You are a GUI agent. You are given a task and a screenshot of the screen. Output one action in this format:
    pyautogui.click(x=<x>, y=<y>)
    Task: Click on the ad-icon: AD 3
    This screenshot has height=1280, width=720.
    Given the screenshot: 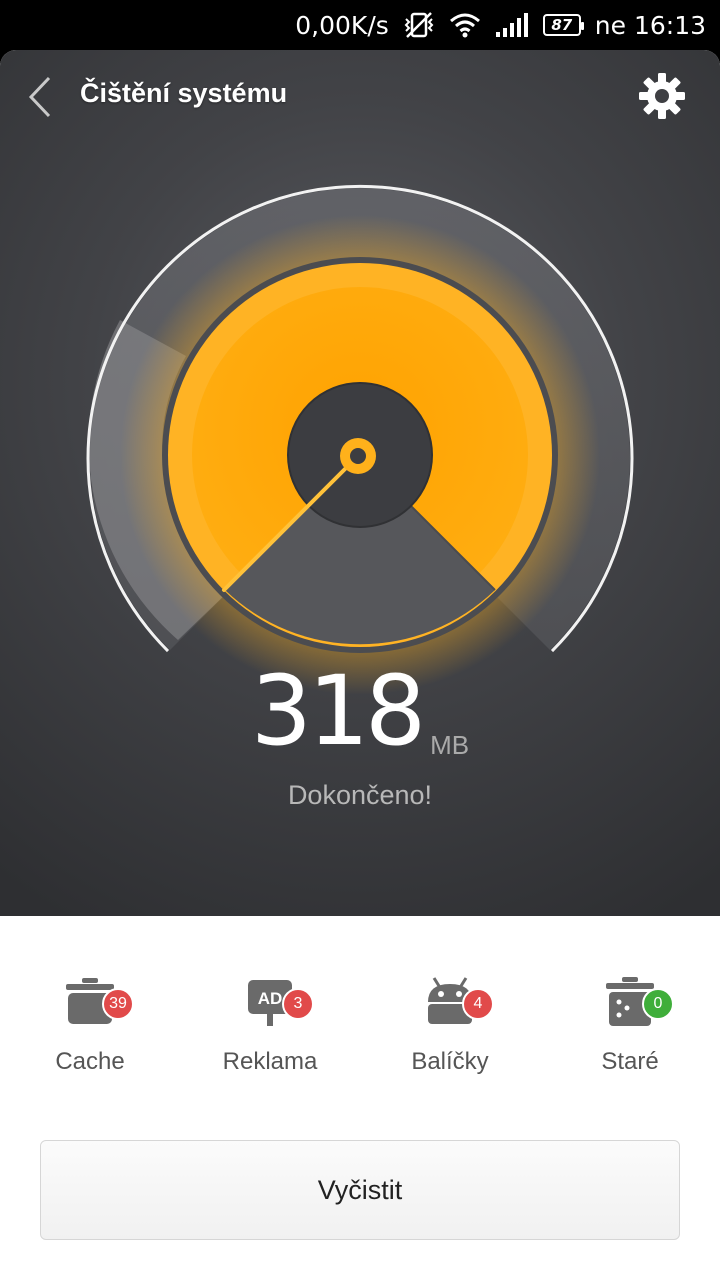 What is the action you would take?
    pyautogui.click(x=277, y=1002)
    